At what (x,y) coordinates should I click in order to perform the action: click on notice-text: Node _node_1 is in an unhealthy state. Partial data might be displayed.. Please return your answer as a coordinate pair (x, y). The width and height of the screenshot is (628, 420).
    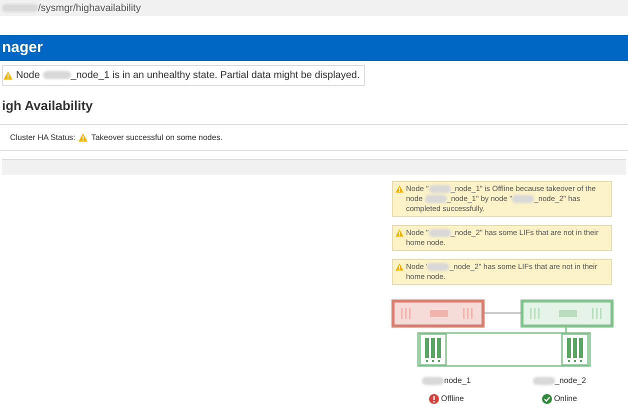
    Looking at the image, I should click on (188, 76).